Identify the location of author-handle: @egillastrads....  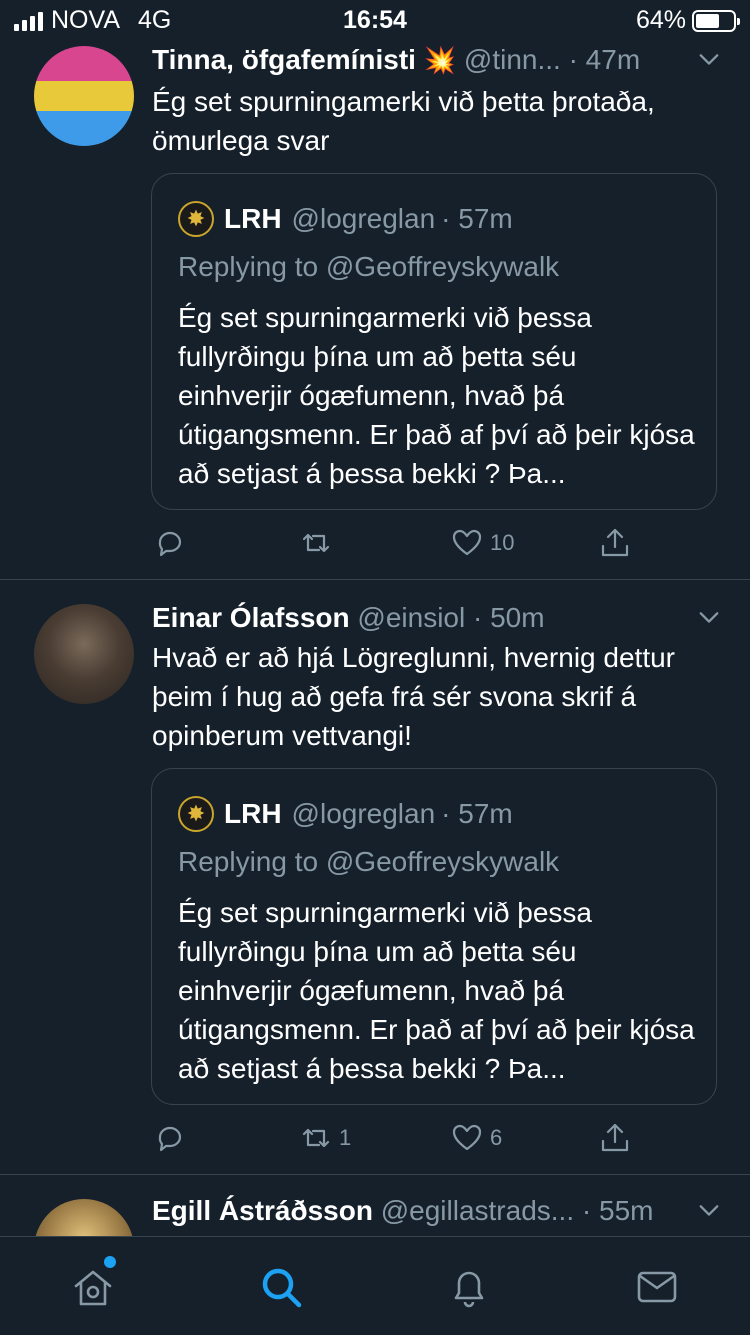
(477, 1210).